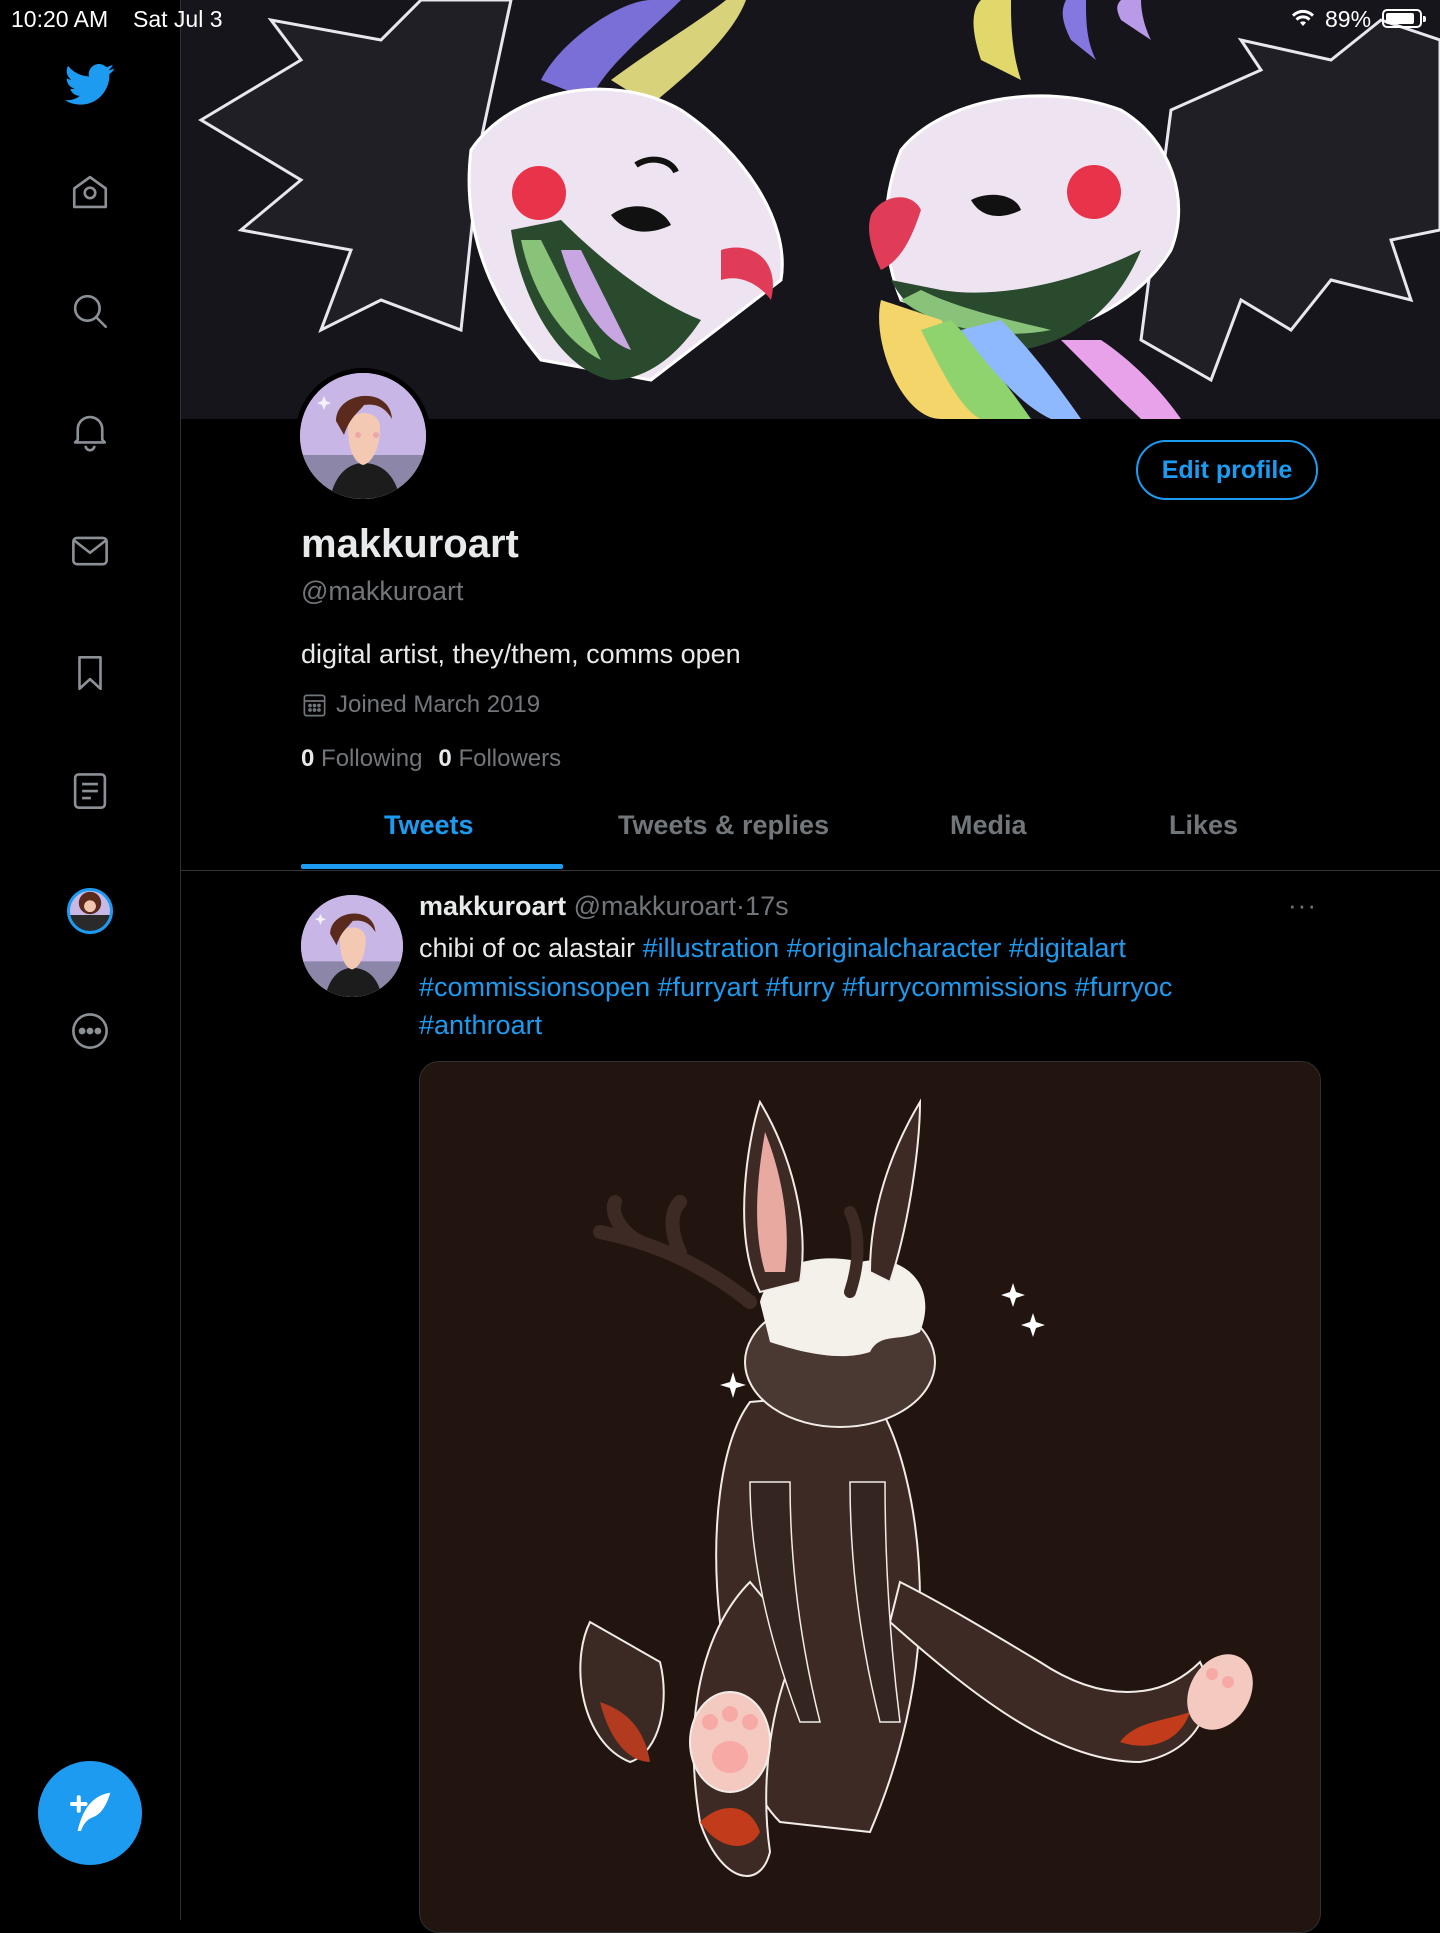 The image size is (1440, 1933). What do you see at coordinates (90, 192) in the screenshot?
I see `home-icon` at bounding box center [90, 192].